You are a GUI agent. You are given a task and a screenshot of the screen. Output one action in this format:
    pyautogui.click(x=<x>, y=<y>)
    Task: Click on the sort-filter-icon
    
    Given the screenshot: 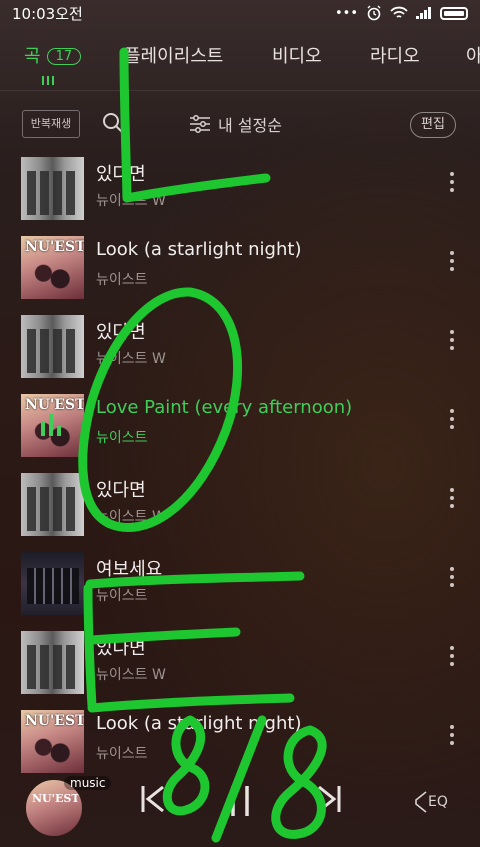 What is the action you would take?
    pyautogui.click(x=200, y=124)
    